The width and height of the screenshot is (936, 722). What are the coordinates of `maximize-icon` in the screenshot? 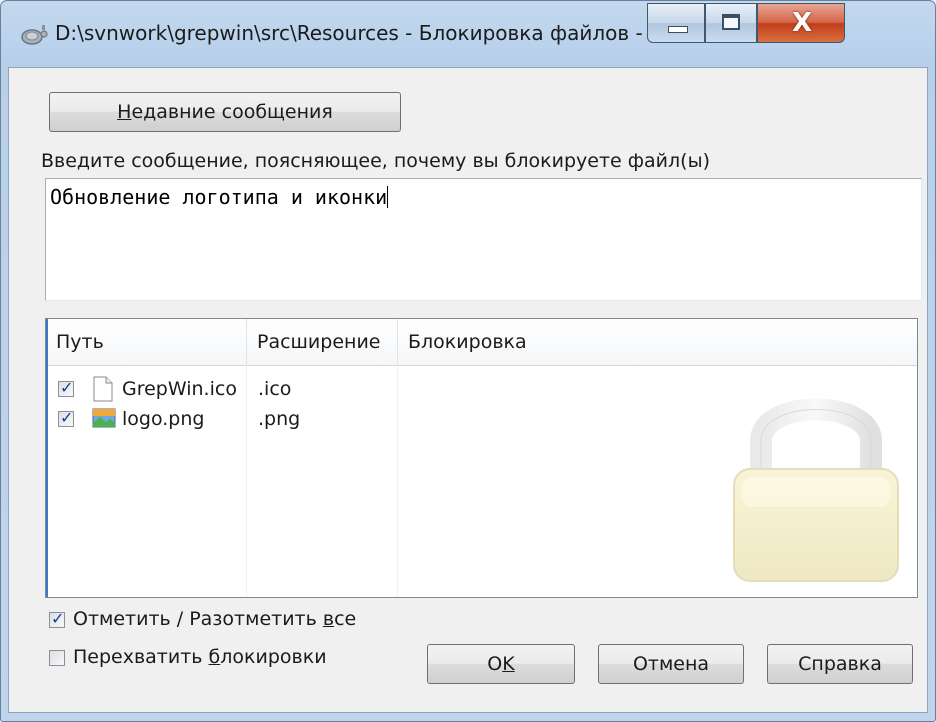 It's located at (731, 22).